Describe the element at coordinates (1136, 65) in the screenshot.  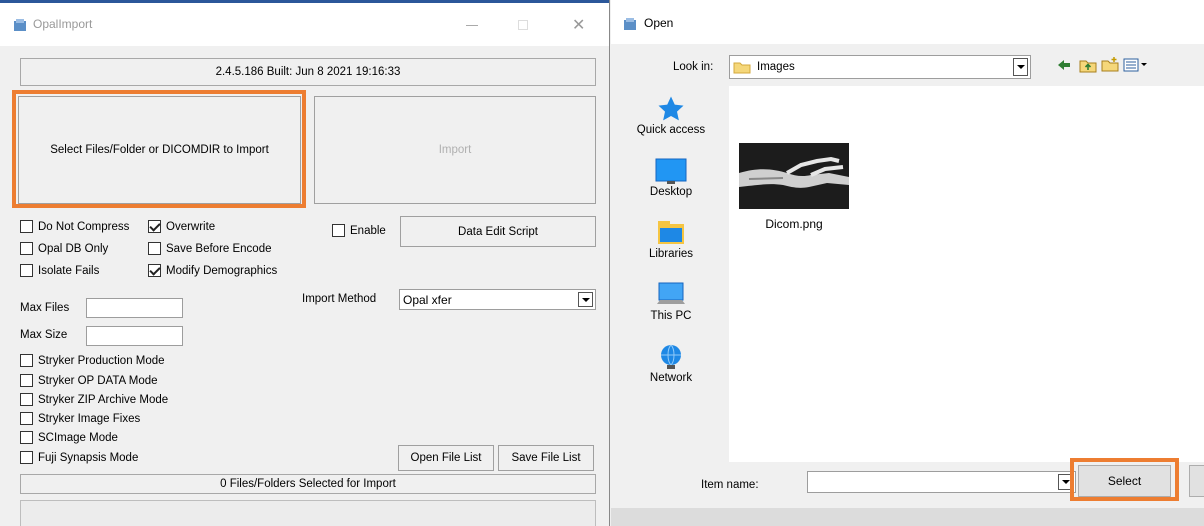
I see `view-menu-icon` at that location.